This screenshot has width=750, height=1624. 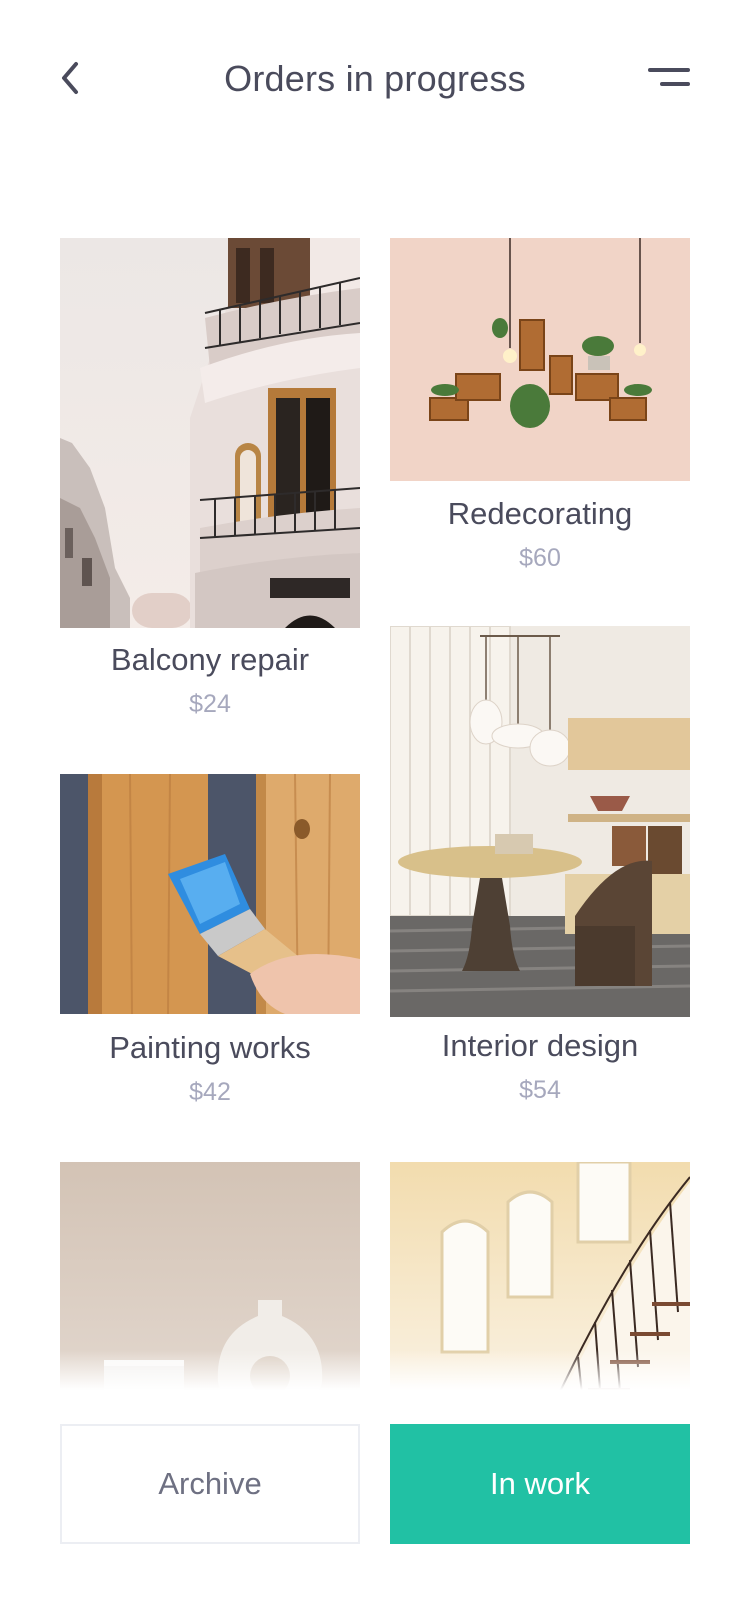 What do you see at coordinates (540, 1045) in the screenshot?
I see `order-name: Interior design` at bounding box center [540, 1045].